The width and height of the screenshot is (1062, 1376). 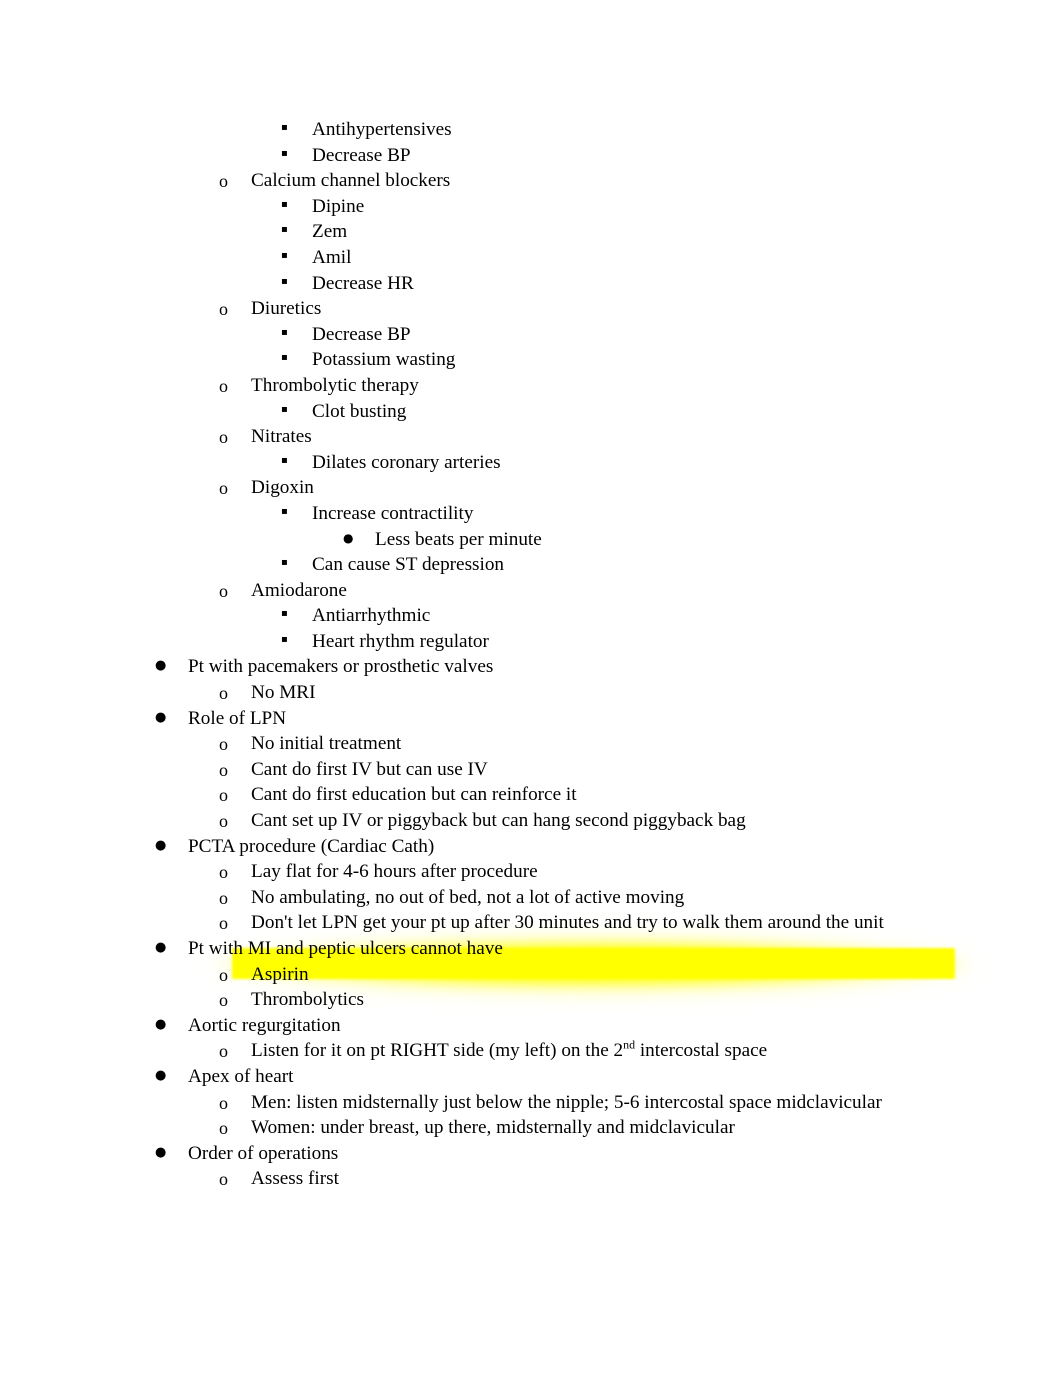 I want to click on outline-item: ▪ Antiarrhythmic, so click(x=531, y=616).